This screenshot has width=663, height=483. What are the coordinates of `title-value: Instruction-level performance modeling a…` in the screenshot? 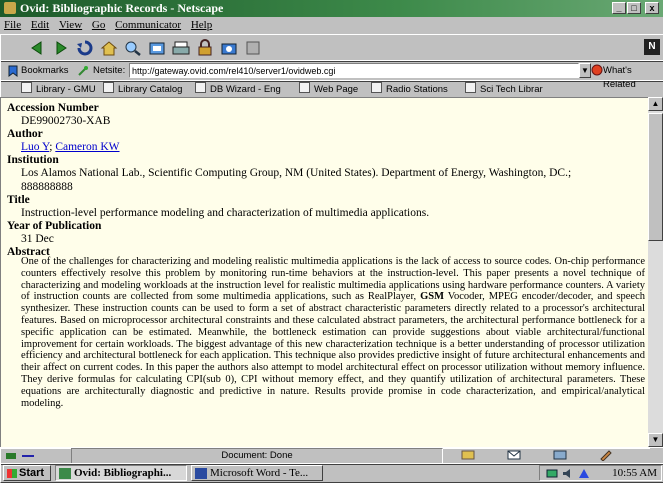 It's located at (225, 213).